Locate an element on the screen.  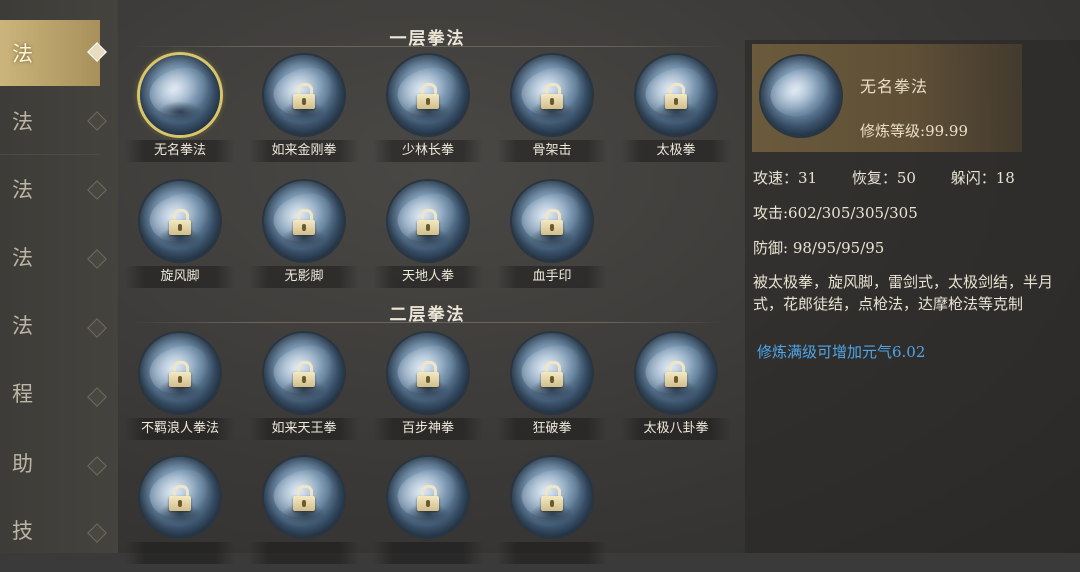
sidebar-item-5: 法 is located at coordinates (50, 325).